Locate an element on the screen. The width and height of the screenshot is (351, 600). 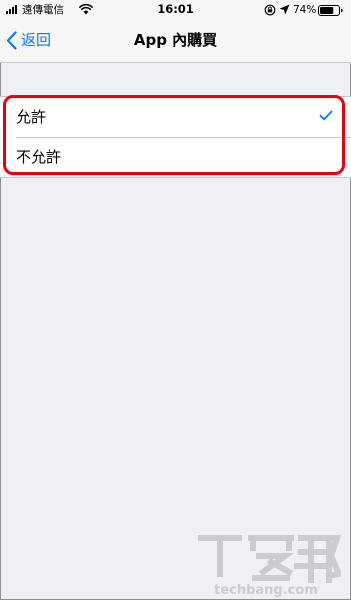
checkmark-icon is located at coordinates (326, 115).